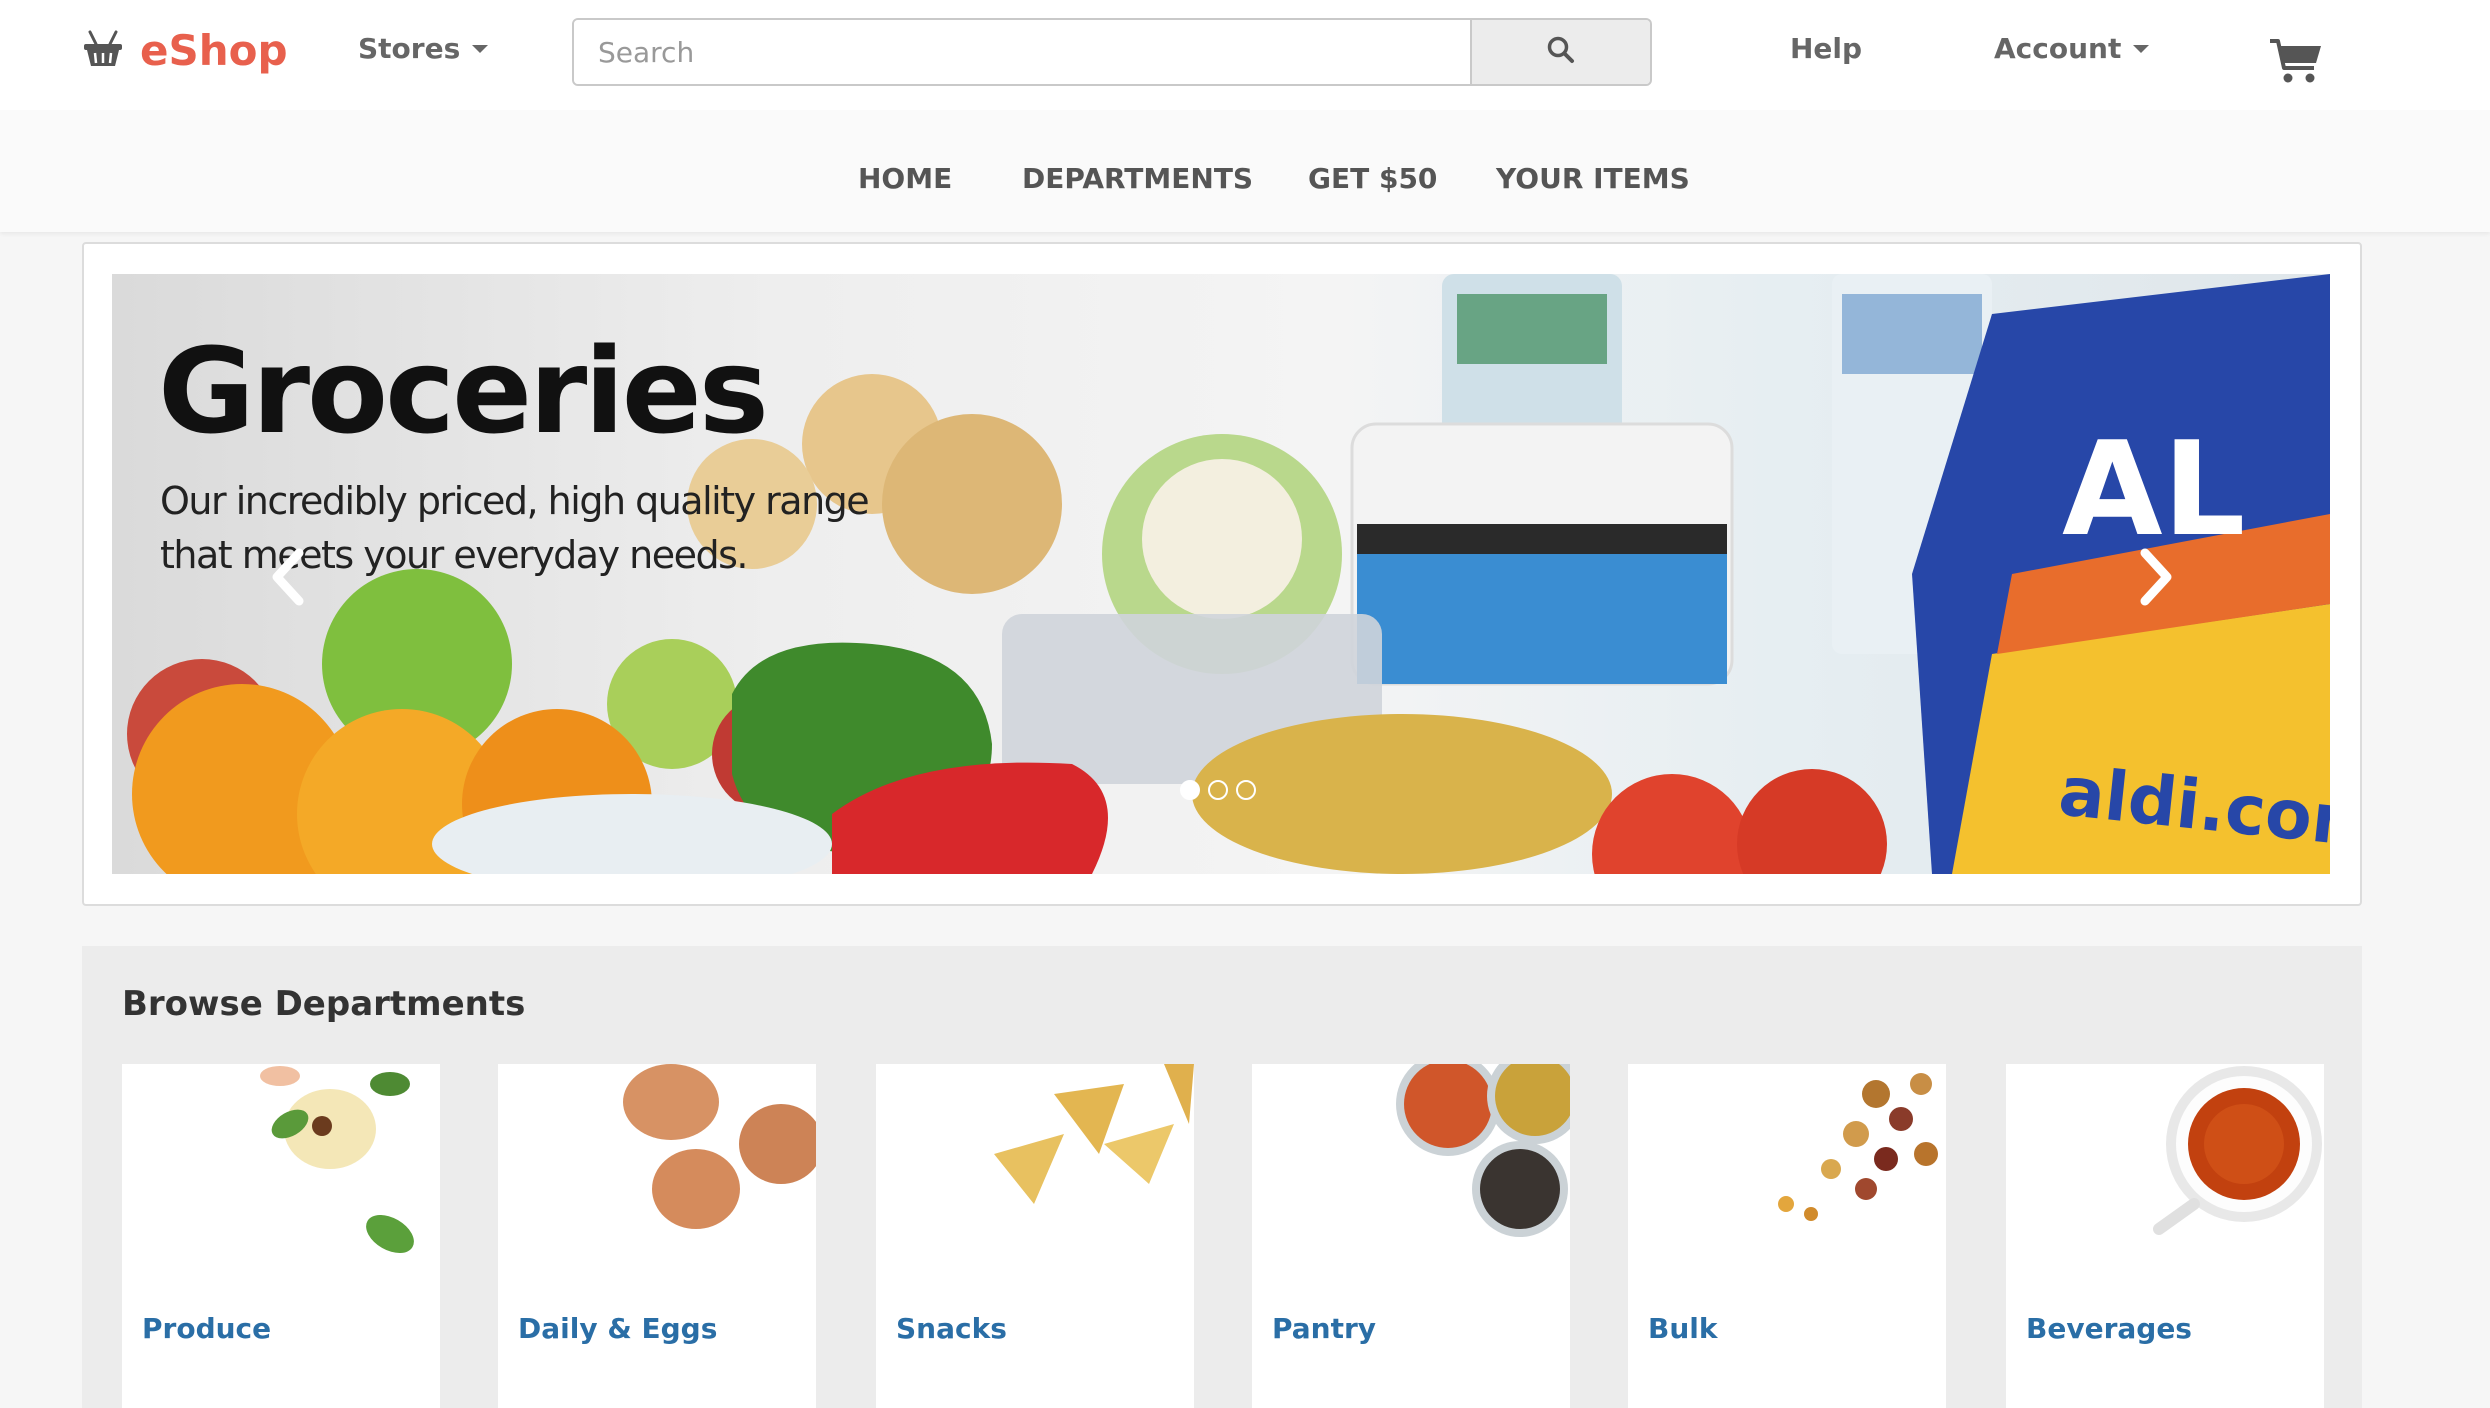 Image resolution: width=2490 pixels, height=1408 pixels. What do you see at coordinates (1787, 1236) in the screenshot?
I see `department-card-bulk: Bulk` at bounding box center [1787, 1236].